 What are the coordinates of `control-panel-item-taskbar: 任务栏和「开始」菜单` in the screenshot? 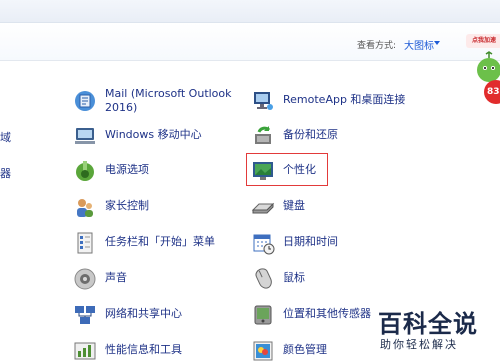 It's located at (158, 243).